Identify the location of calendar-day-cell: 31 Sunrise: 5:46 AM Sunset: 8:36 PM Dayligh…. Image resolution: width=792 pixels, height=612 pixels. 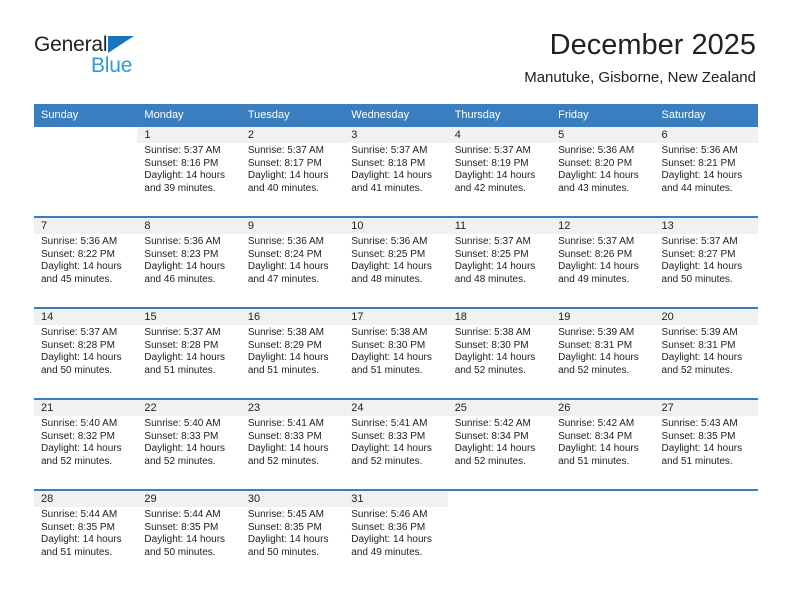
(396, 534).